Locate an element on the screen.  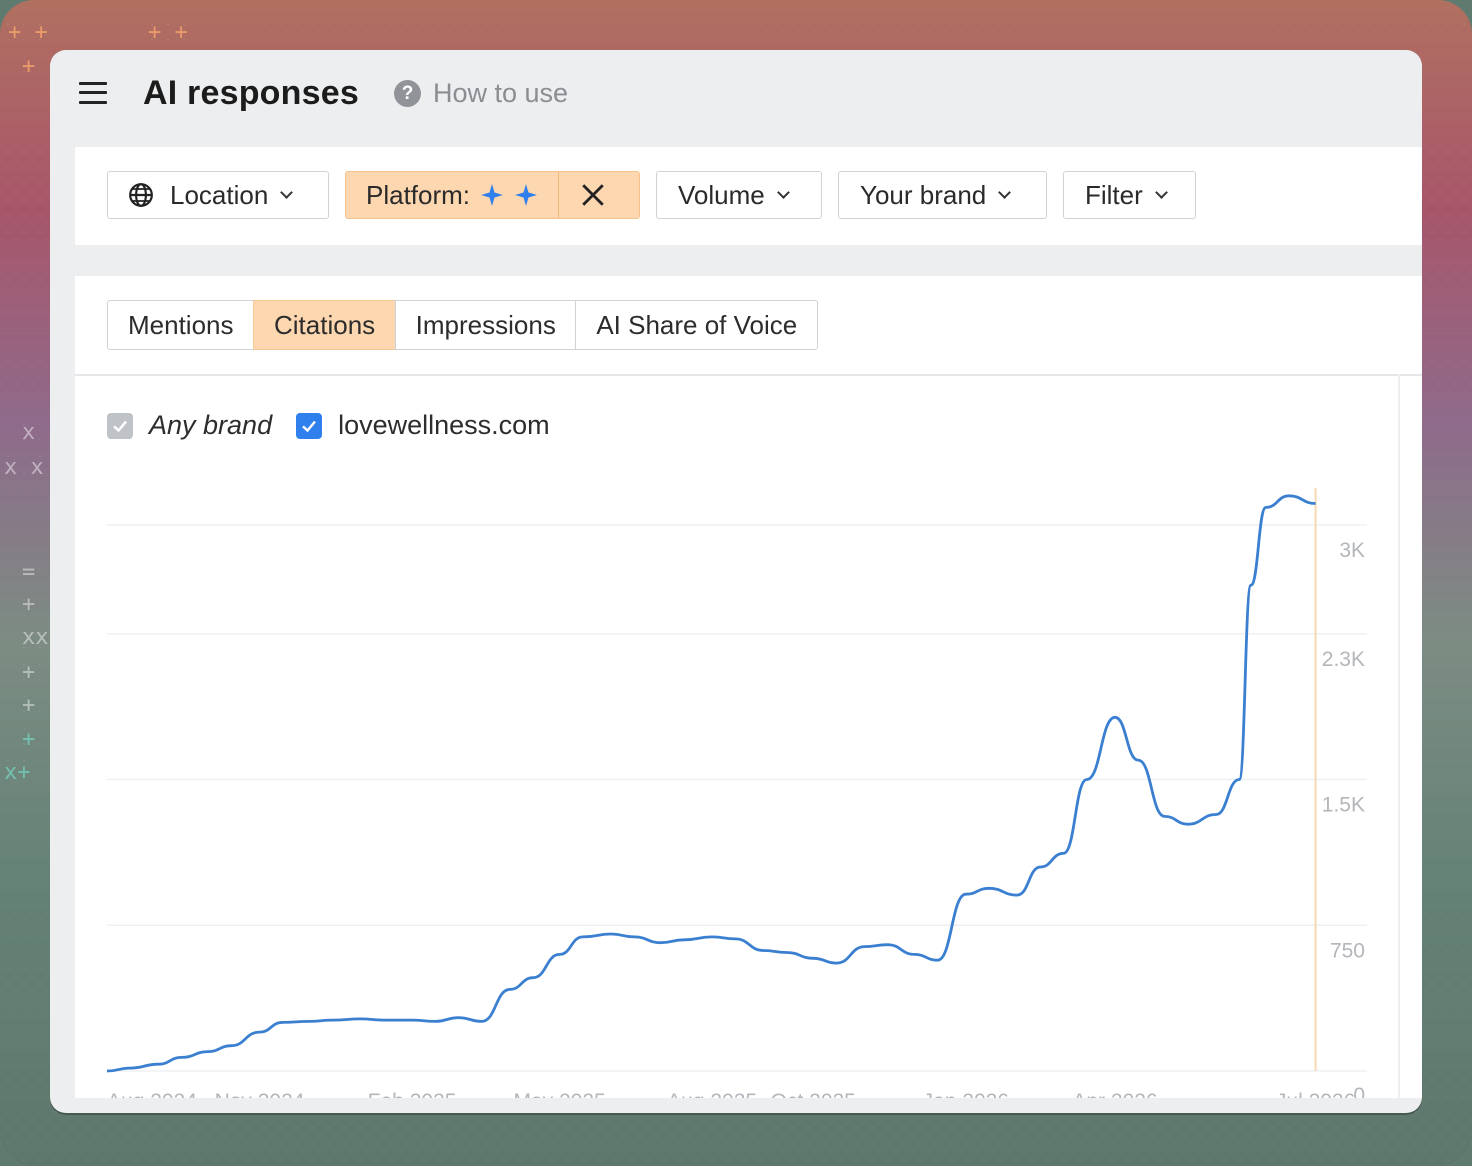
how-to-use-link: ? How to use is located at coordinates (481, 93).